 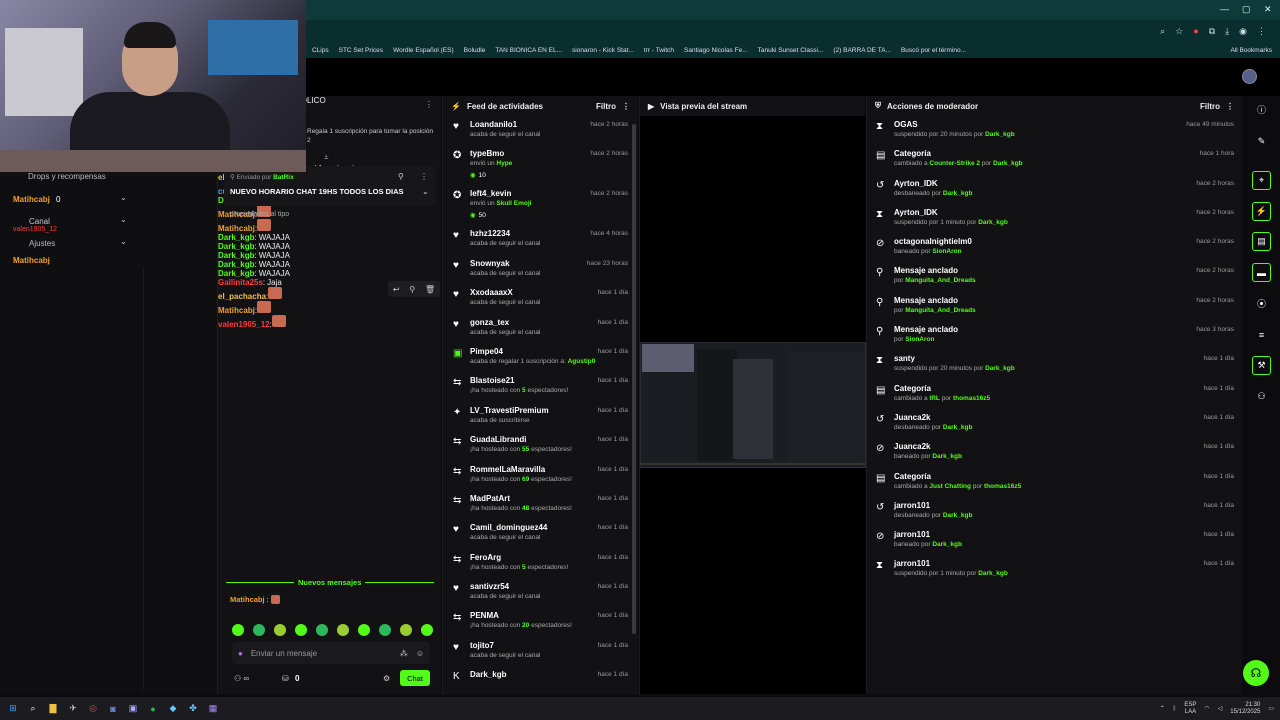 I want to click on wrench-icon: ⚒, so click(x=1261, y=365).